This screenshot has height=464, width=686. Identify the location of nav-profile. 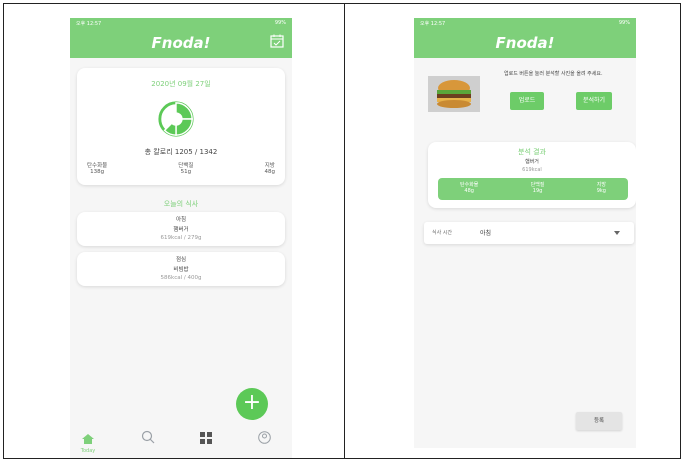
(264, 437).